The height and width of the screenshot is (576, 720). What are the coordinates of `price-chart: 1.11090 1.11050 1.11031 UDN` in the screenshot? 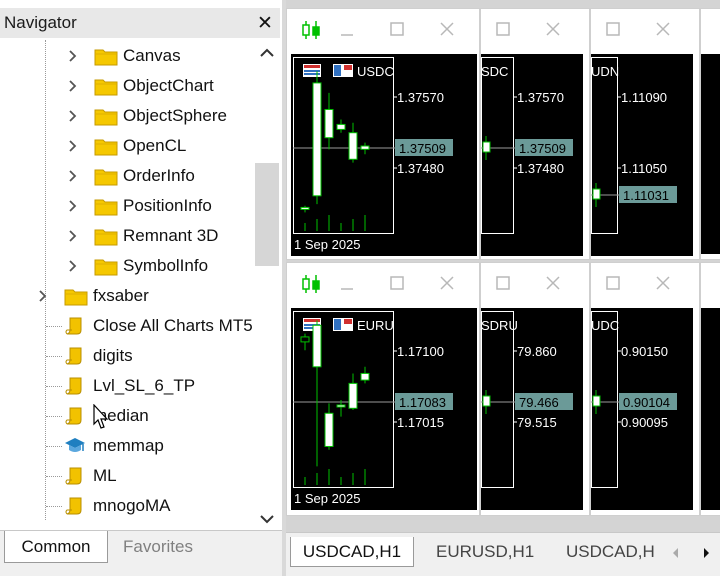 It's located at (642, 155).